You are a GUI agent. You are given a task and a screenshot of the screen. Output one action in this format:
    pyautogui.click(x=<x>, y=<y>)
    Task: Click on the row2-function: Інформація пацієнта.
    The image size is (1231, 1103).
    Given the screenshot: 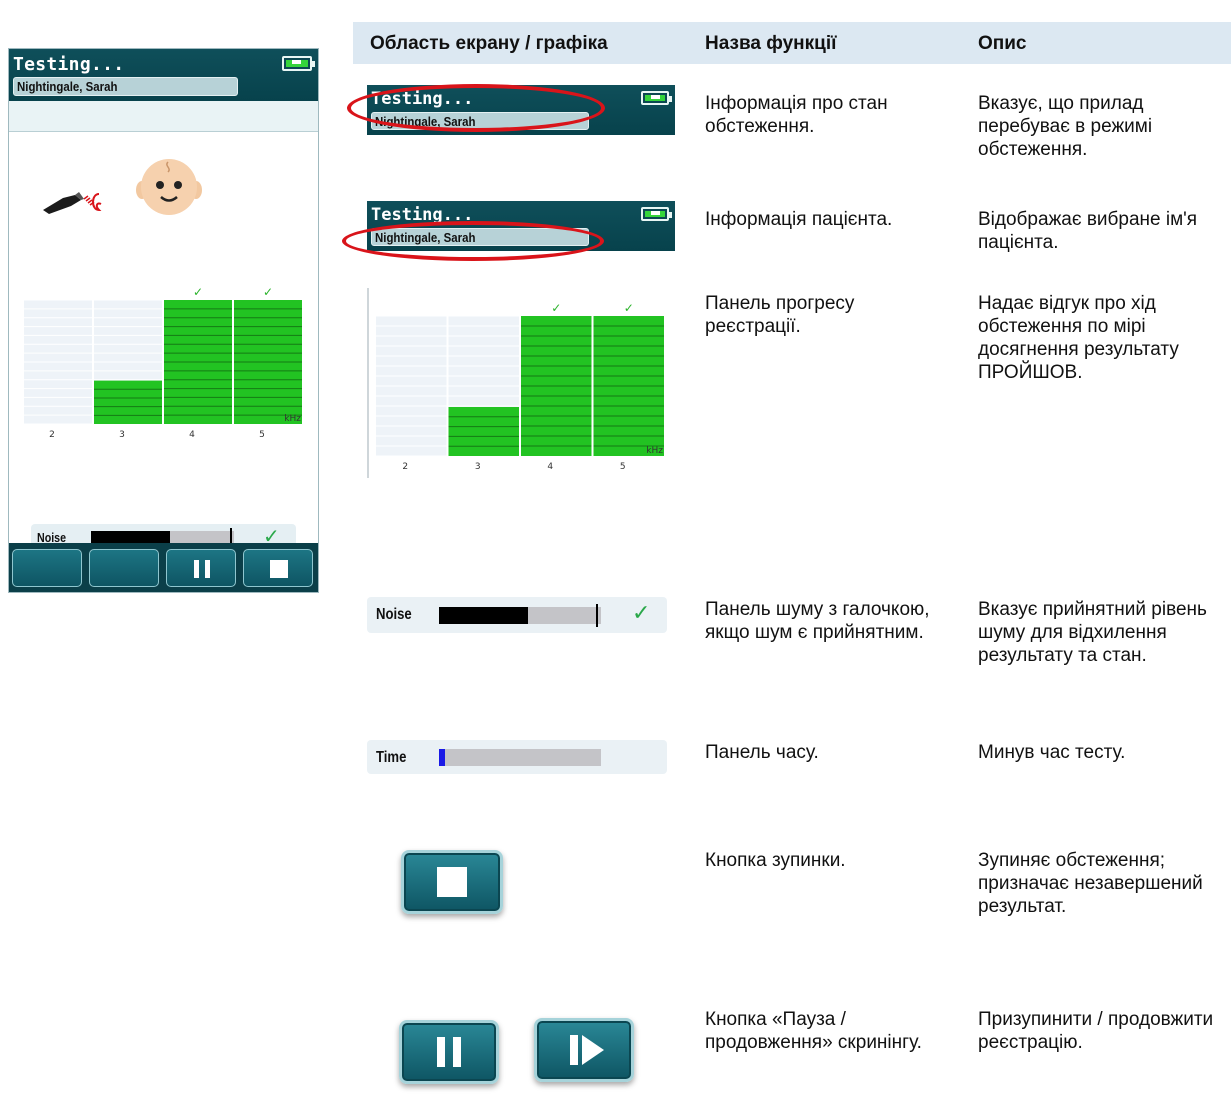 What is the action you would take?
    pyautogui.click(x=799, y=219)
    